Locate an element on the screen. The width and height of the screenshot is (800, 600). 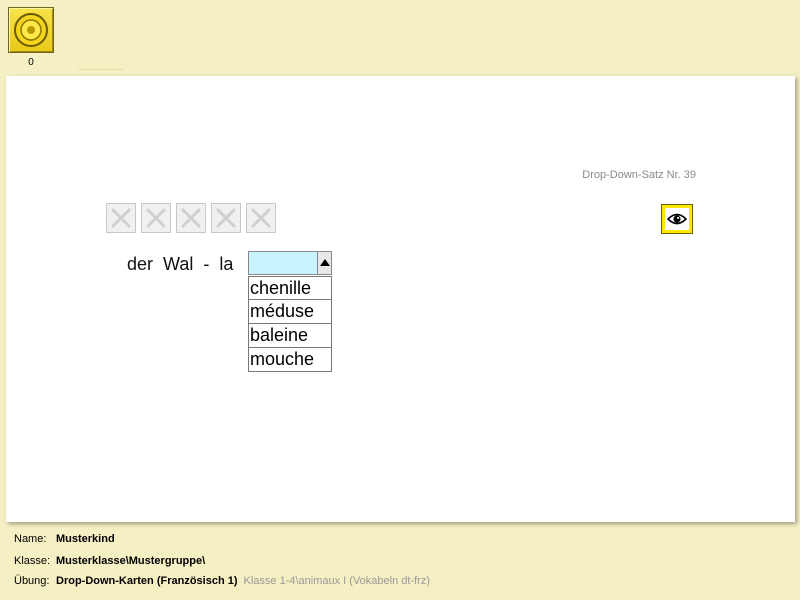
eye-icon is located at coordinates (677, 219).